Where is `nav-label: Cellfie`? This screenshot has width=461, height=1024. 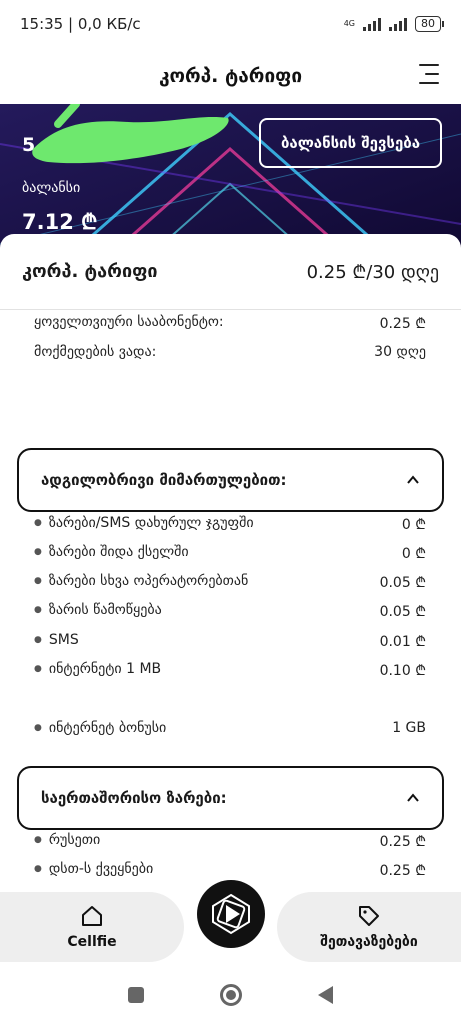
nav-label: Cellfie is located at coordinates (92, 942).